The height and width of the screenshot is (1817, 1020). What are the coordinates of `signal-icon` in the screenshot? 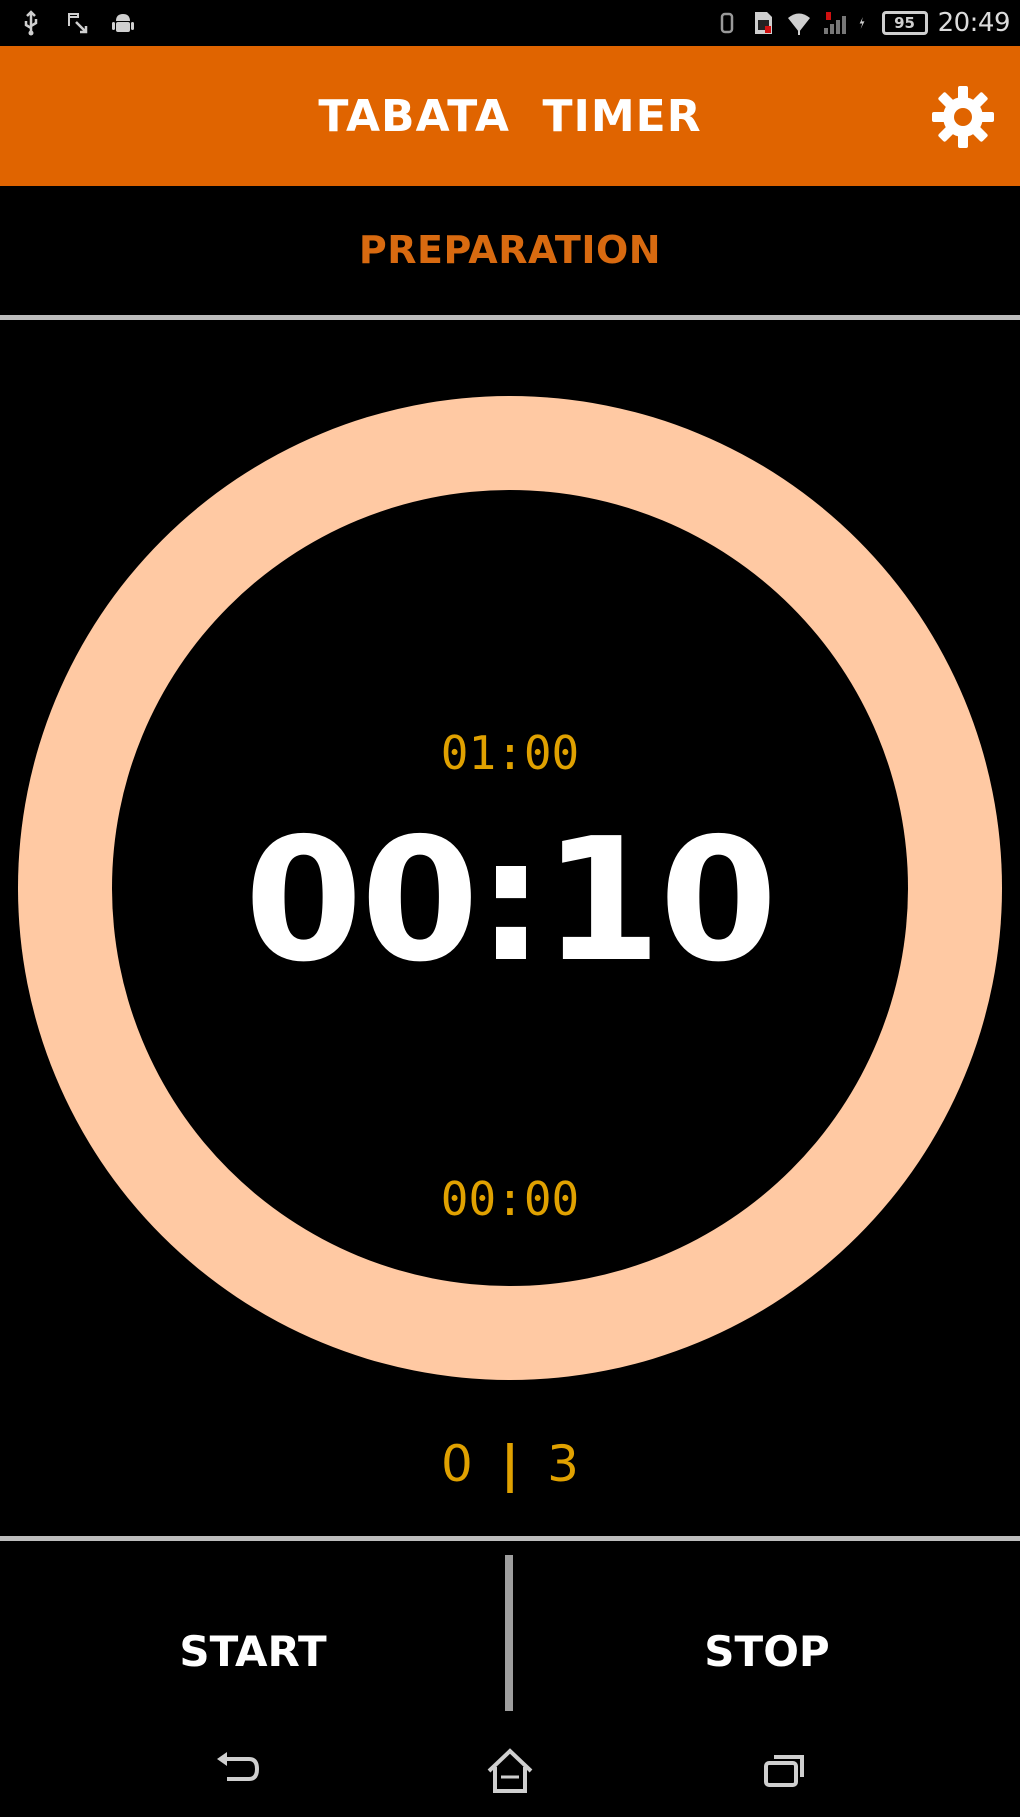 It's located at (834, 23).